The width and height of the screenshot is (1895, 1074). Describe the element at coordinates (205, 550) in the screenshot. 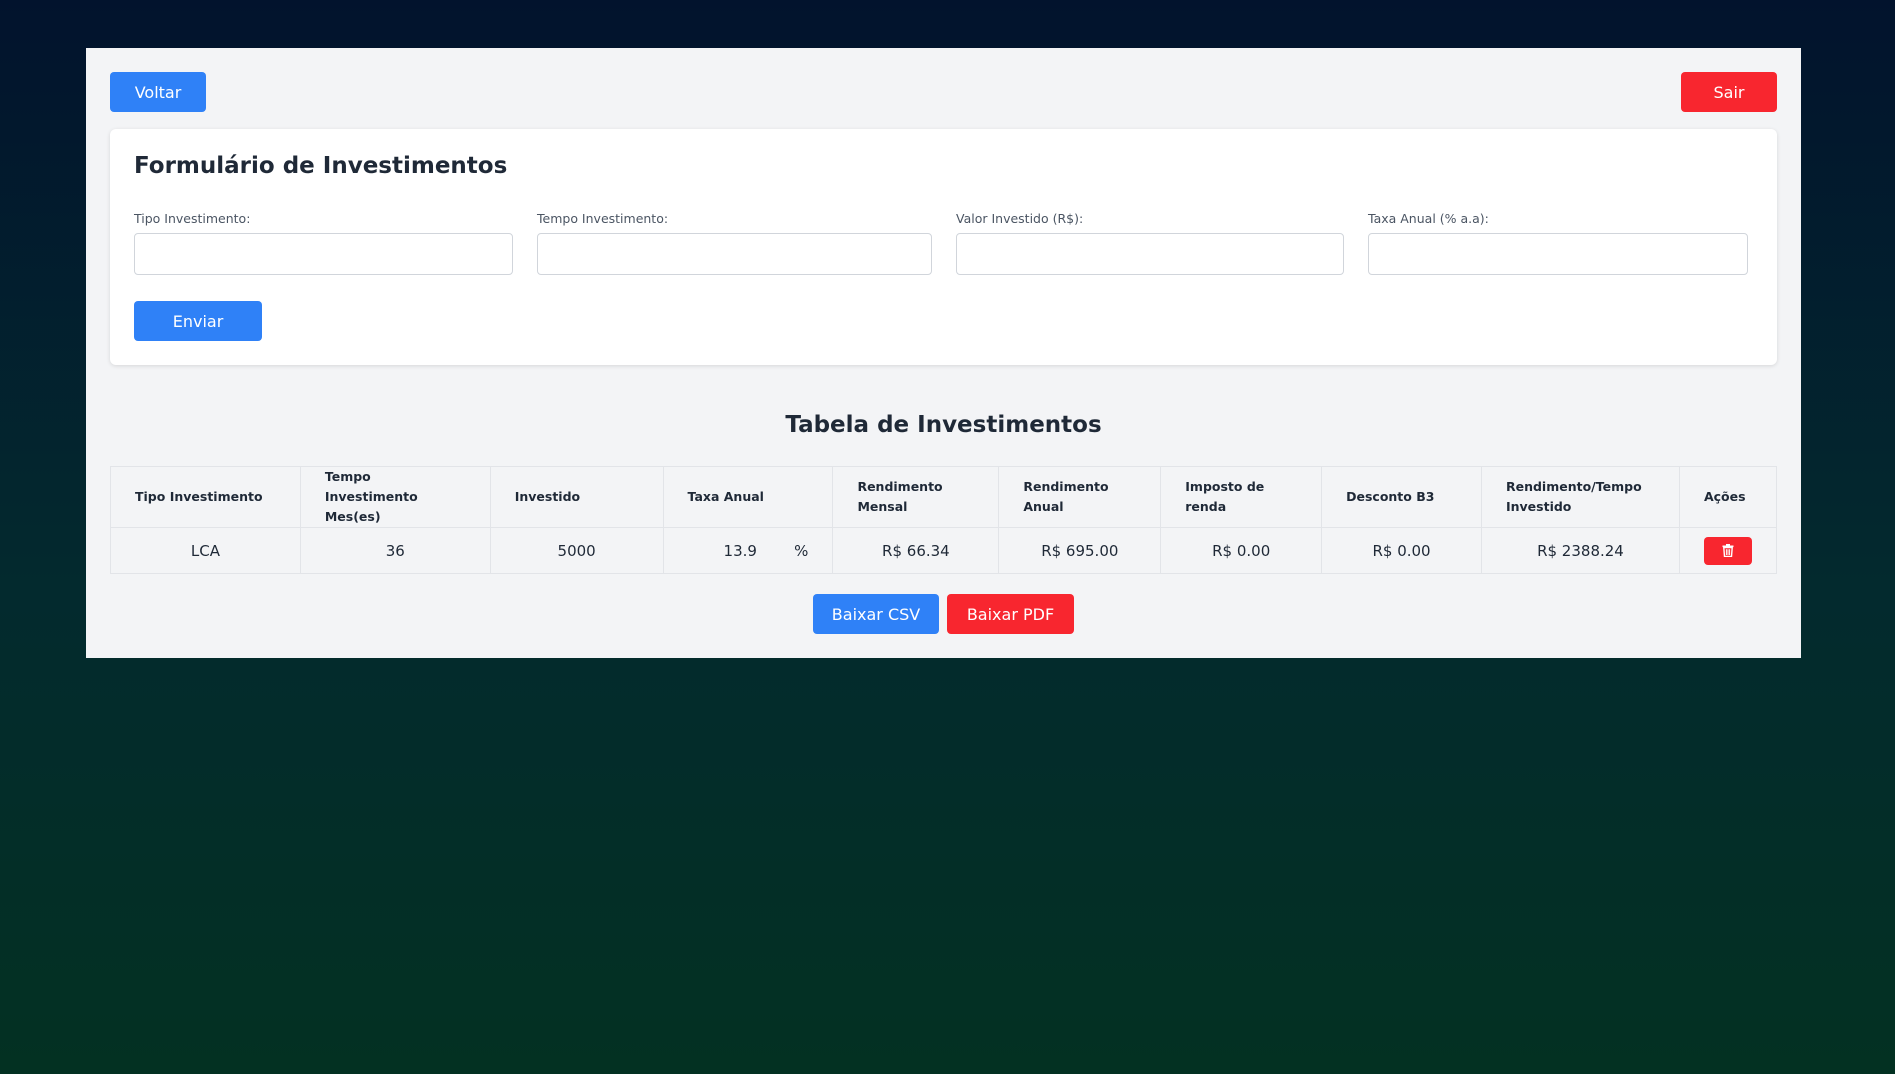

I see `cell-tipo: LCA` at that location.